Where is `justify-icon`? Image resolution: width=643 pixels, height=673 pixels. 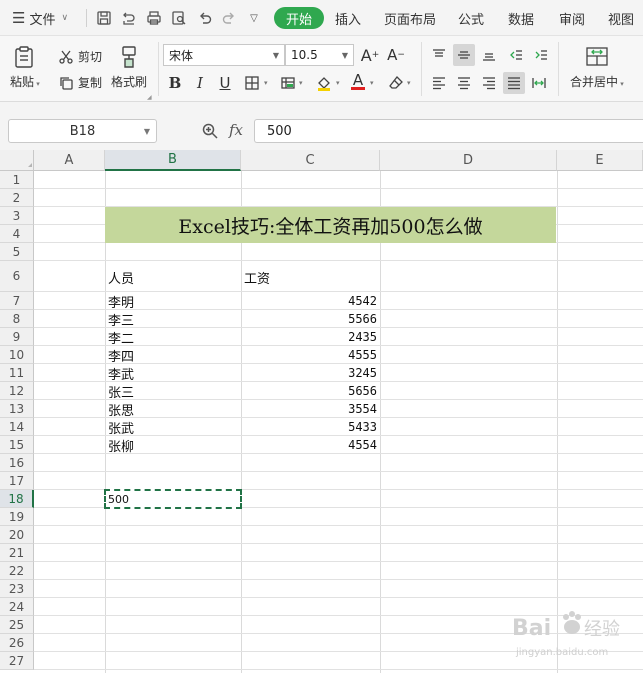
justify-icon is located at coordinates (514, 83).